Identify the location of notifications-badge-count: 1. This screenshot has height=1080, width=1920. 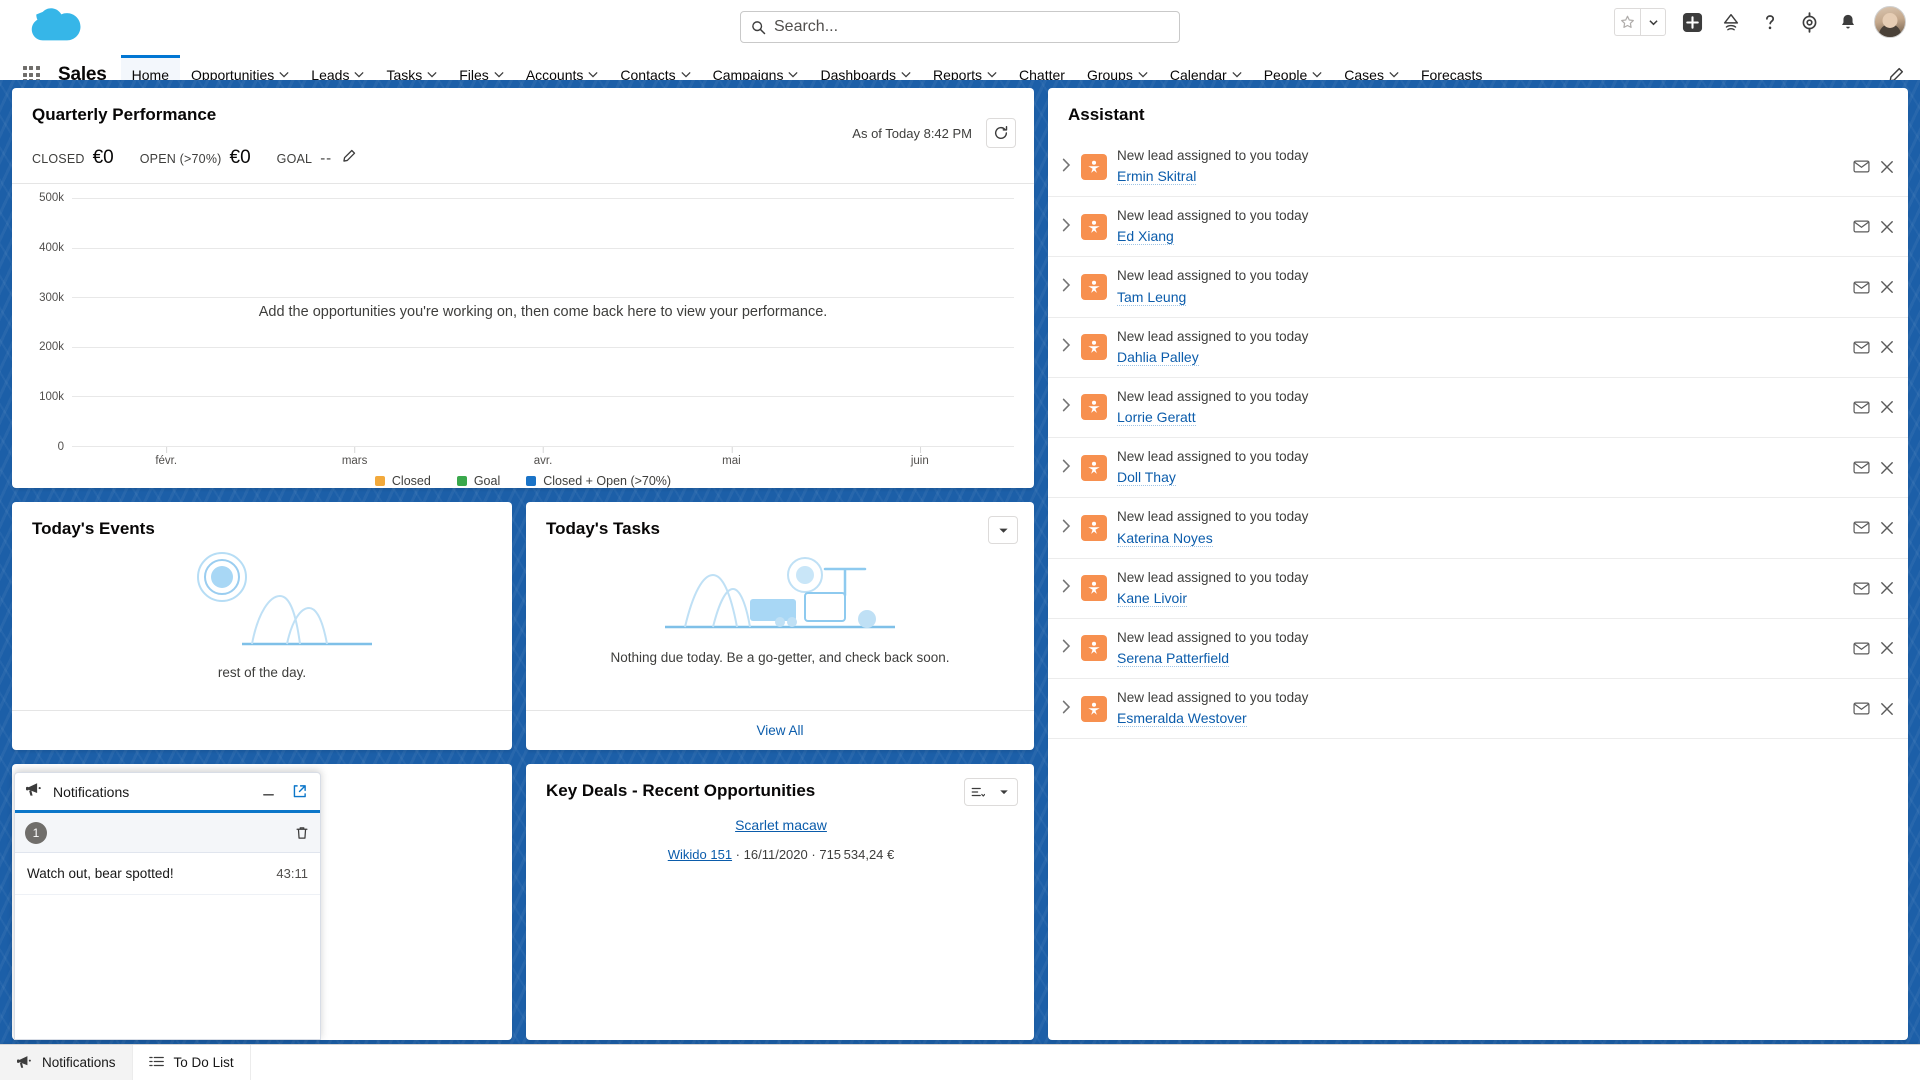
(36, 832).